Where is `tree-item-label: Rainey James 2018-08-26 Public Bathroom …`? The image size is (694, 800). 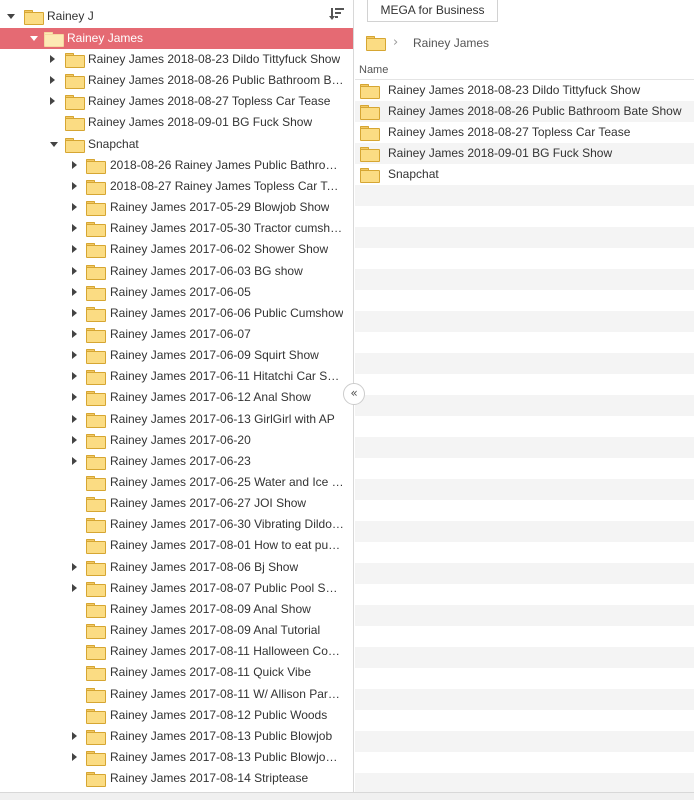 tree-item-label: Rainey James 2018-08-26 Public Bathroom … is located at coordinates (216, 80).